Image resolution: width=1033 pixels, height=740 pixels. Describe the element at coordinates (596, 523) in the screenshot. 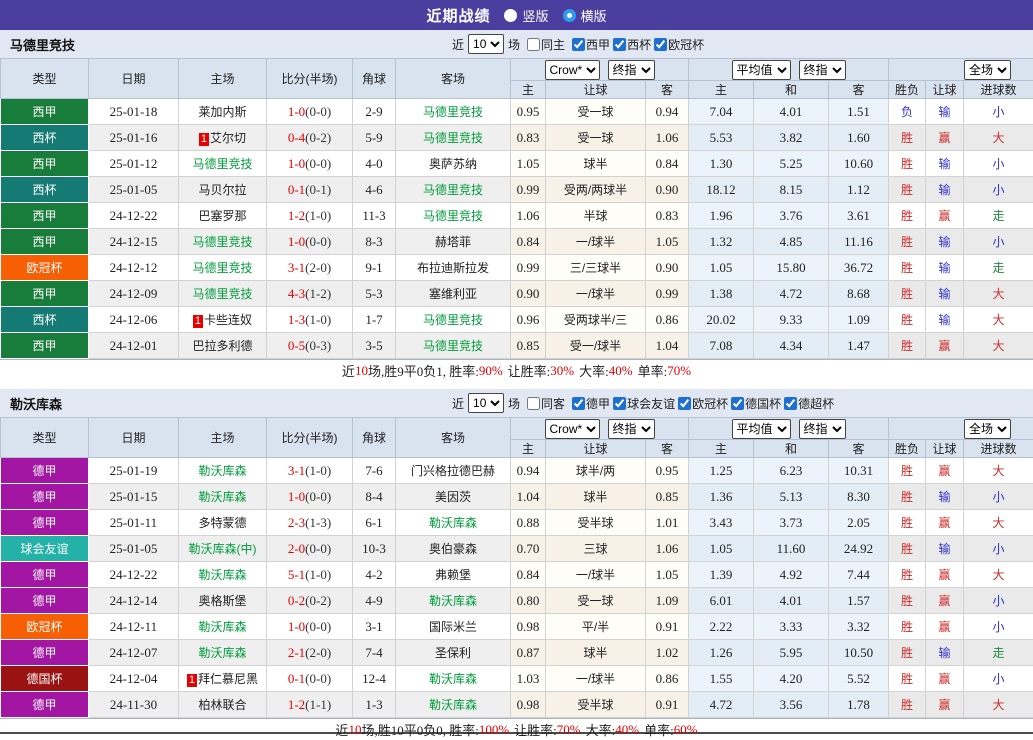

I see `handicap-line: 受半球` at that location.